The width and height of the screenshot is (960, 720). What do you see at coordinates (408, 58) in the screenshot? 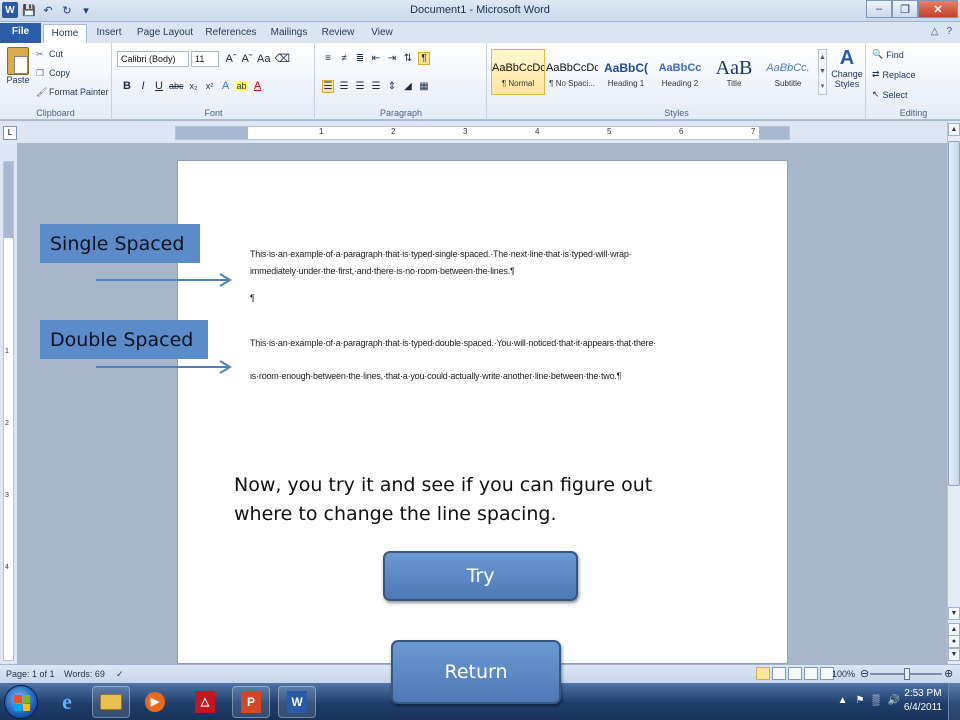
I see `sort-icon: ⇅` at bounding box center [408, 58].